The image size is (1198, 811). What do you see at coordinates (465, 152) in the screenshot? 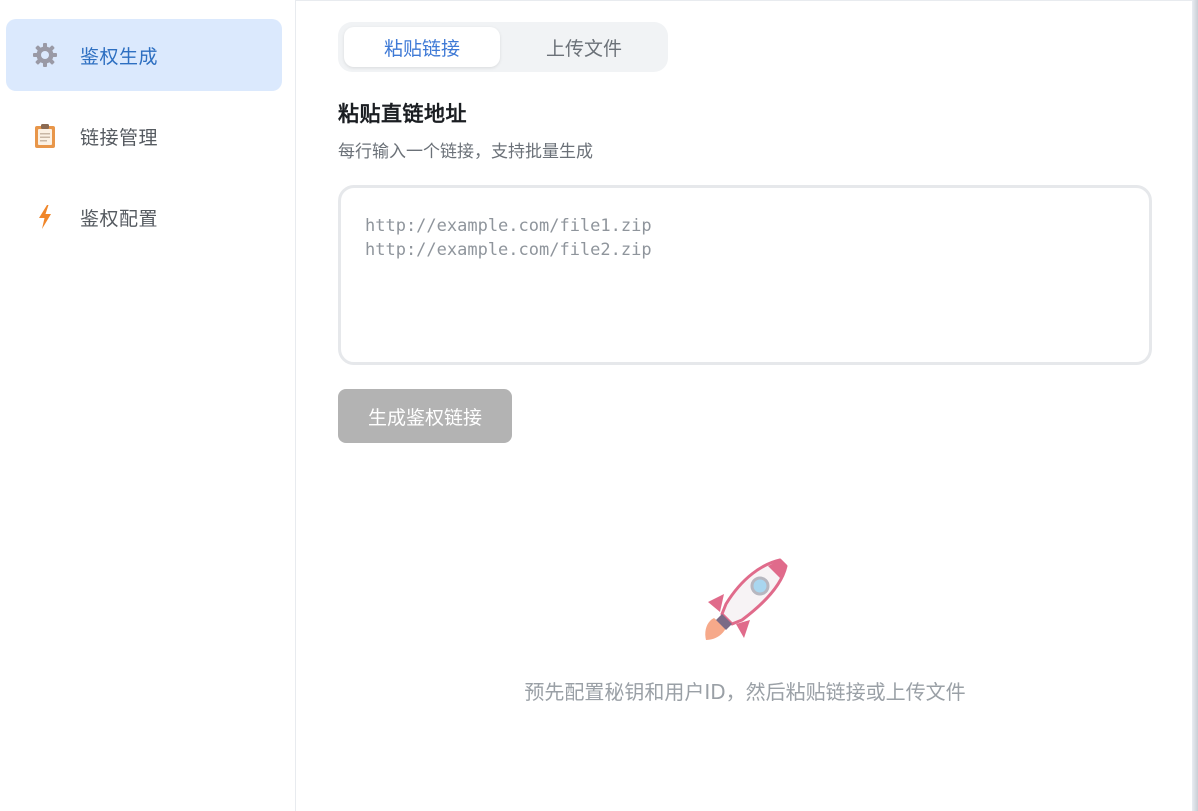
I see `section-subtitle: 每行输入一个链接，支持批量生成` at bounding box center [465, 152].